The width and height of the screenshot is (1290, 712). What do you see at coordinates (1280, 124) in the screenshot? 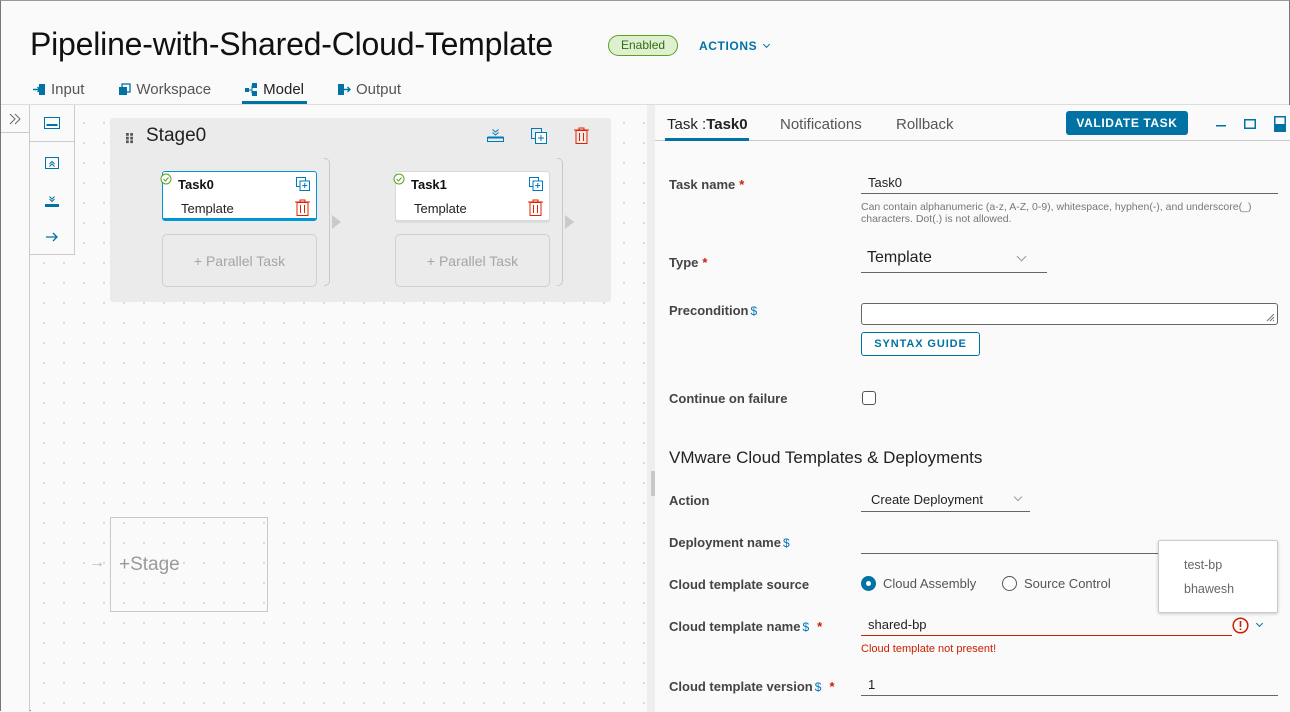
I see `dock-icon` at bounding box center [1280, 124].